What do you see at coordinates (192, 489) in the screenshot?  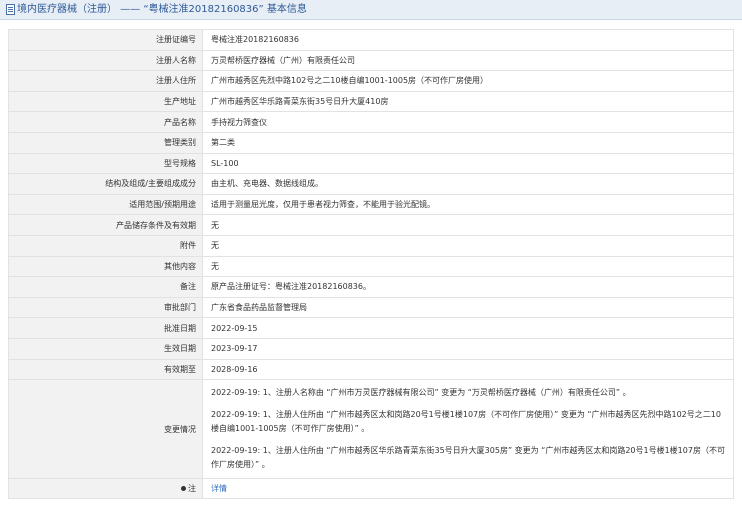 I see `field-label: 注` at bounding box center [192, 489].